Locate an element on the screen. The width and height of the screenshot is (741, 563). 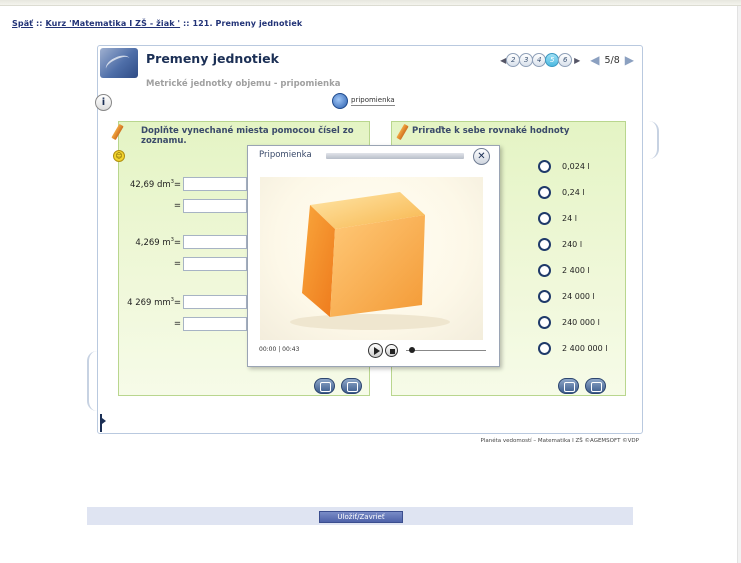
course-link: Kurz 'Matematika I ZŠ - žiak ' is located at coordinates (113, 23).